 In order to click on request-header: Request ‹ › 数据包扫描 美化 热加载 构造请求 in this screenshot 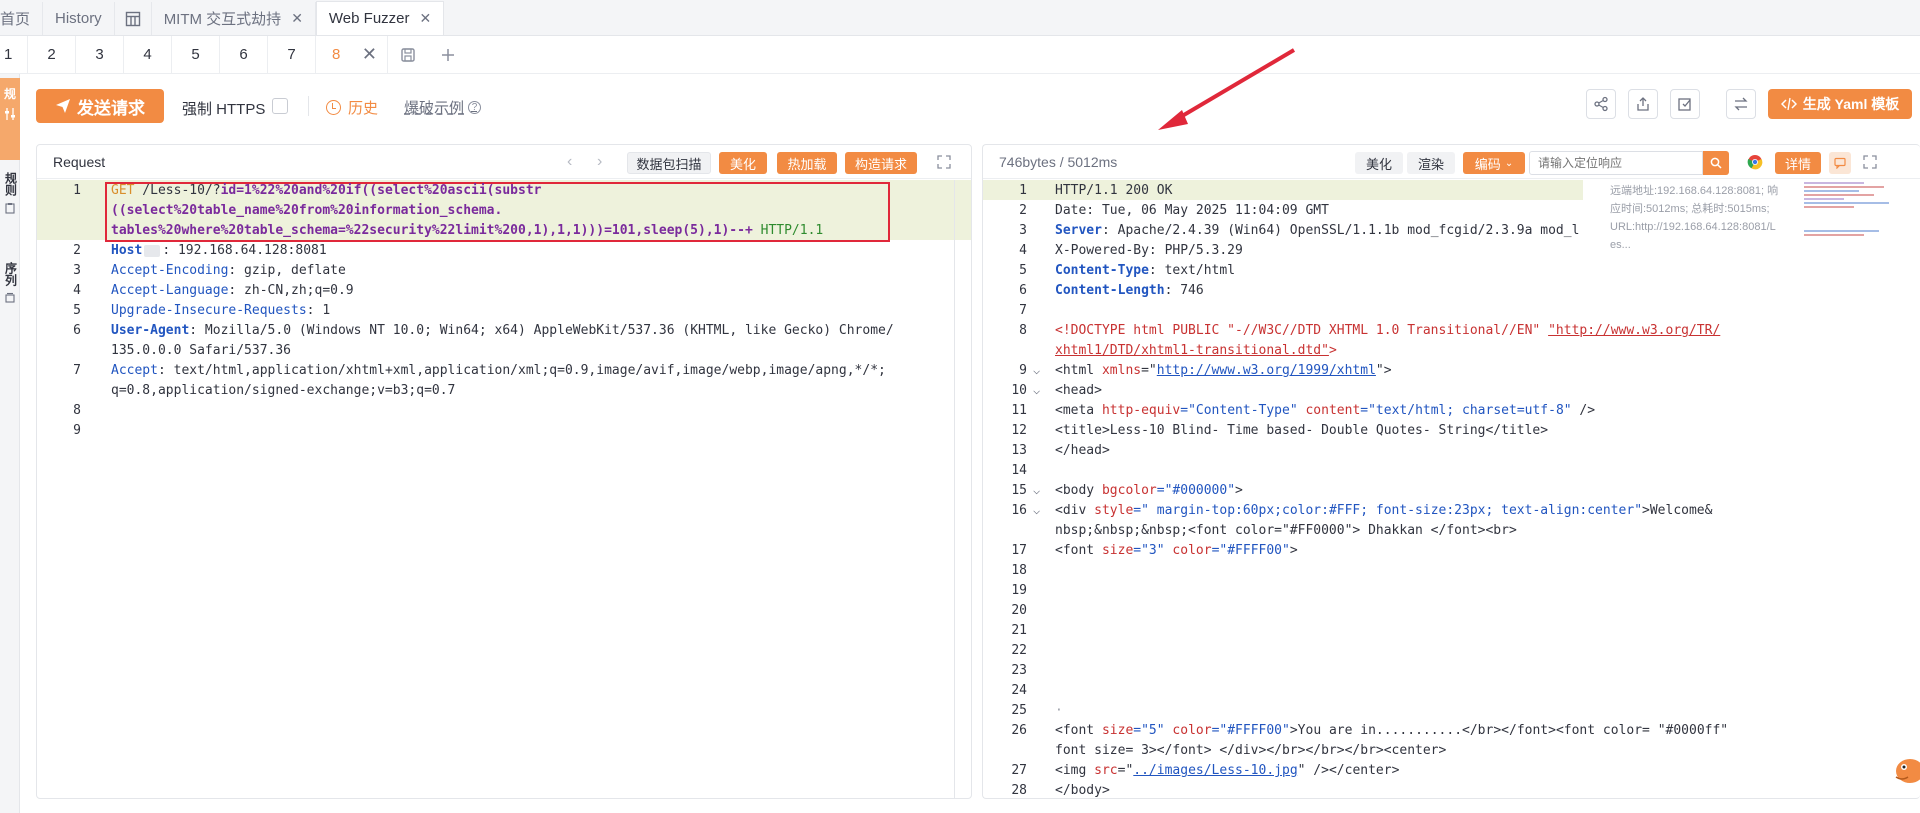, I will do `click(504, 162)`.